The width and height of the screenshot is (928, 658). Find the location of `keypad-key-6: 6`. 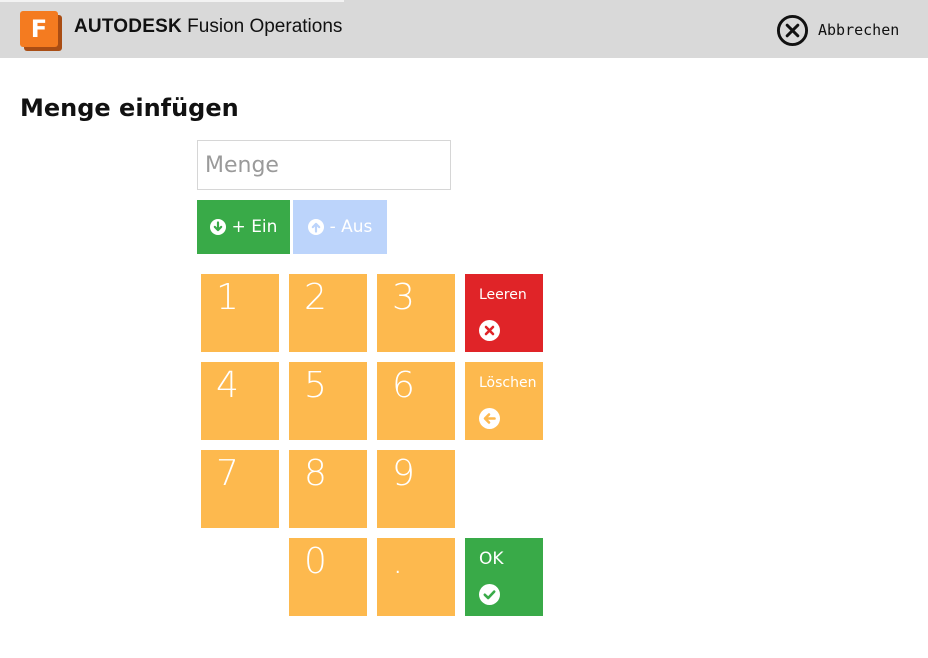

keypad-key-6: 6 is located at coordinates (416, 401).